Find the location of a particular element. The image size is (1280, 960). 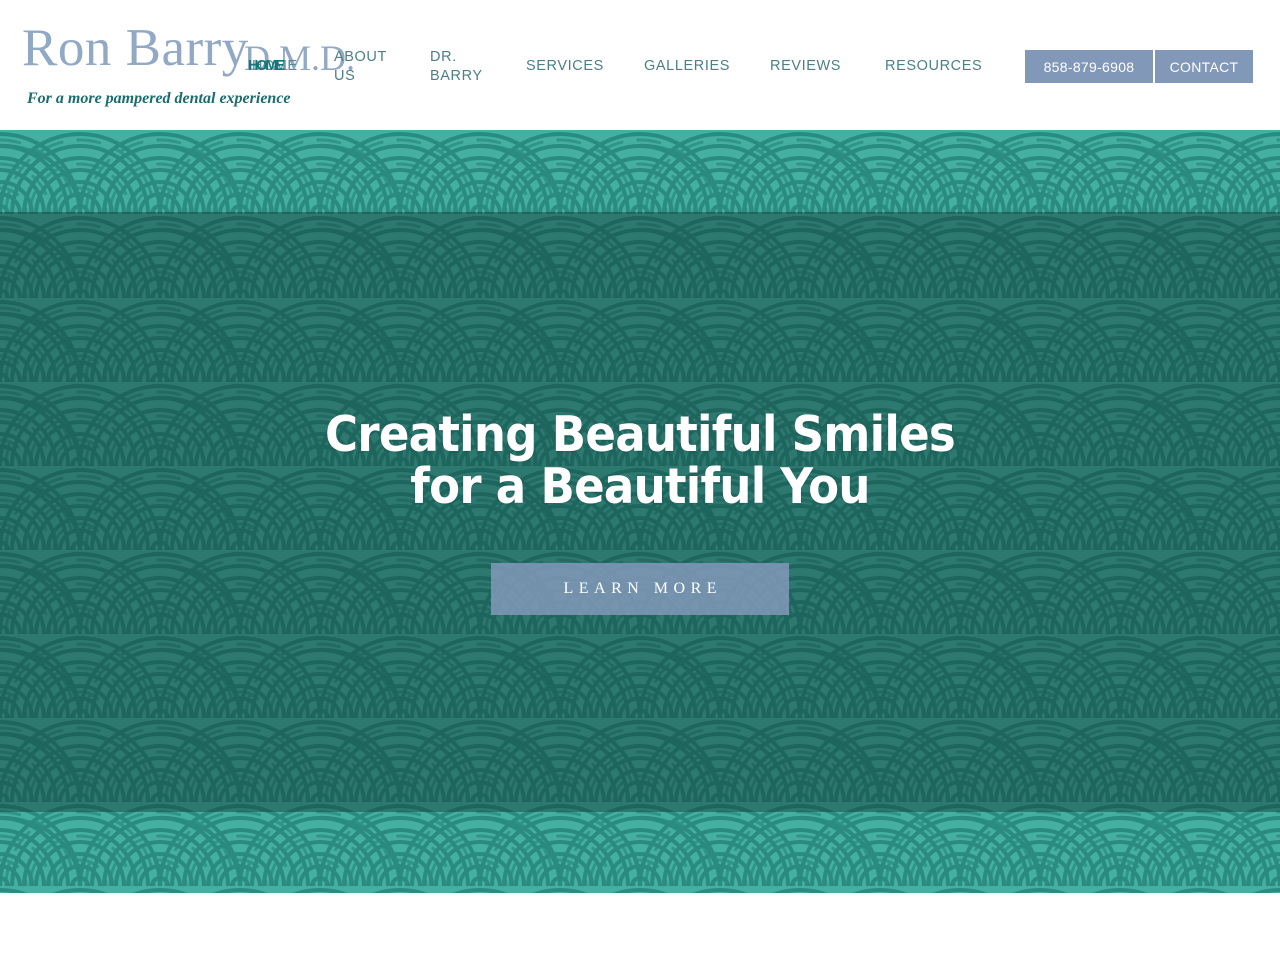

nav-item-about-us: ABOUT US is located at coordinates (360, 67).